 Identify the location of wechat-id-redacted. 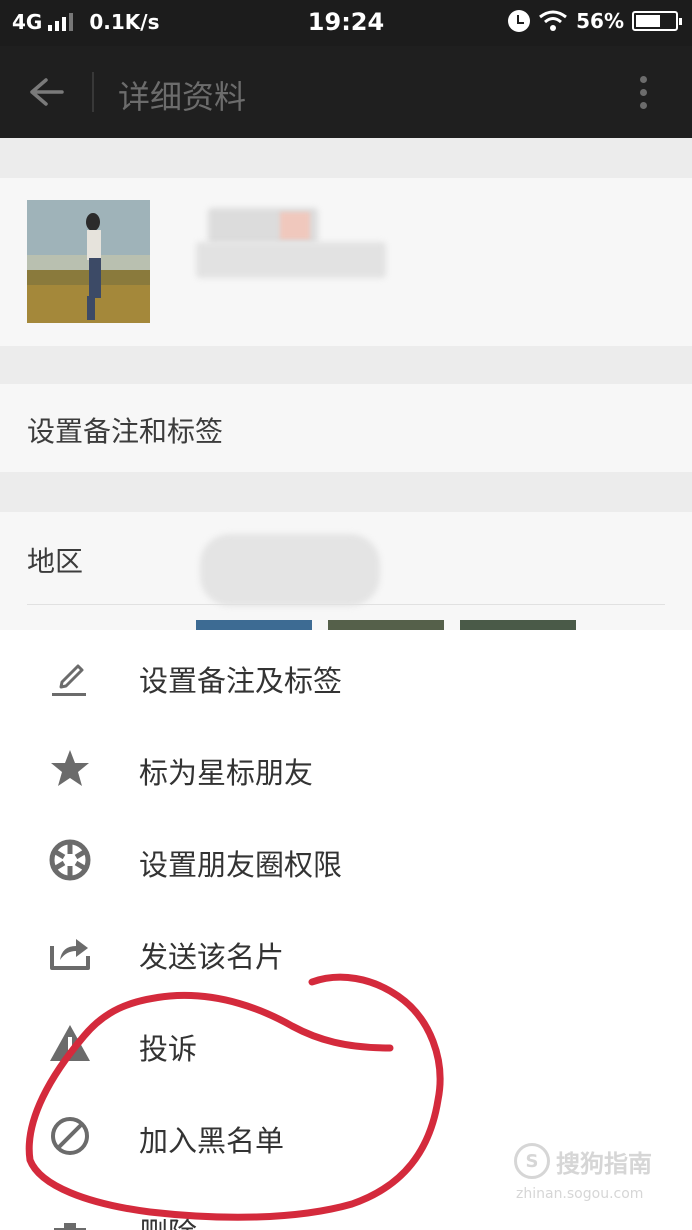
(291, 260).